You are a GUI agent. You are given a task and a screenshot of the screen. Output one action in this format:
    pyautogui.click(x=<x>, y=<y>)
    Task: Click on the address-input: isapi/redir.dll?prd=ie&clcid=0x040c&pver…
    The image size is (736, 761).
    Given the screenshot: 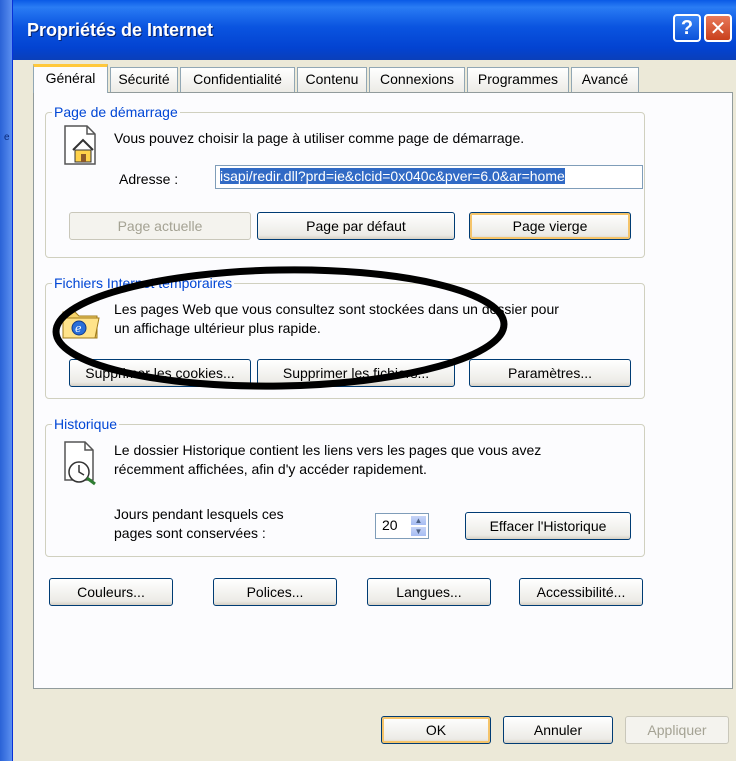 What is the action you would take?
    pyautogui.click(x=429, y=177)
    